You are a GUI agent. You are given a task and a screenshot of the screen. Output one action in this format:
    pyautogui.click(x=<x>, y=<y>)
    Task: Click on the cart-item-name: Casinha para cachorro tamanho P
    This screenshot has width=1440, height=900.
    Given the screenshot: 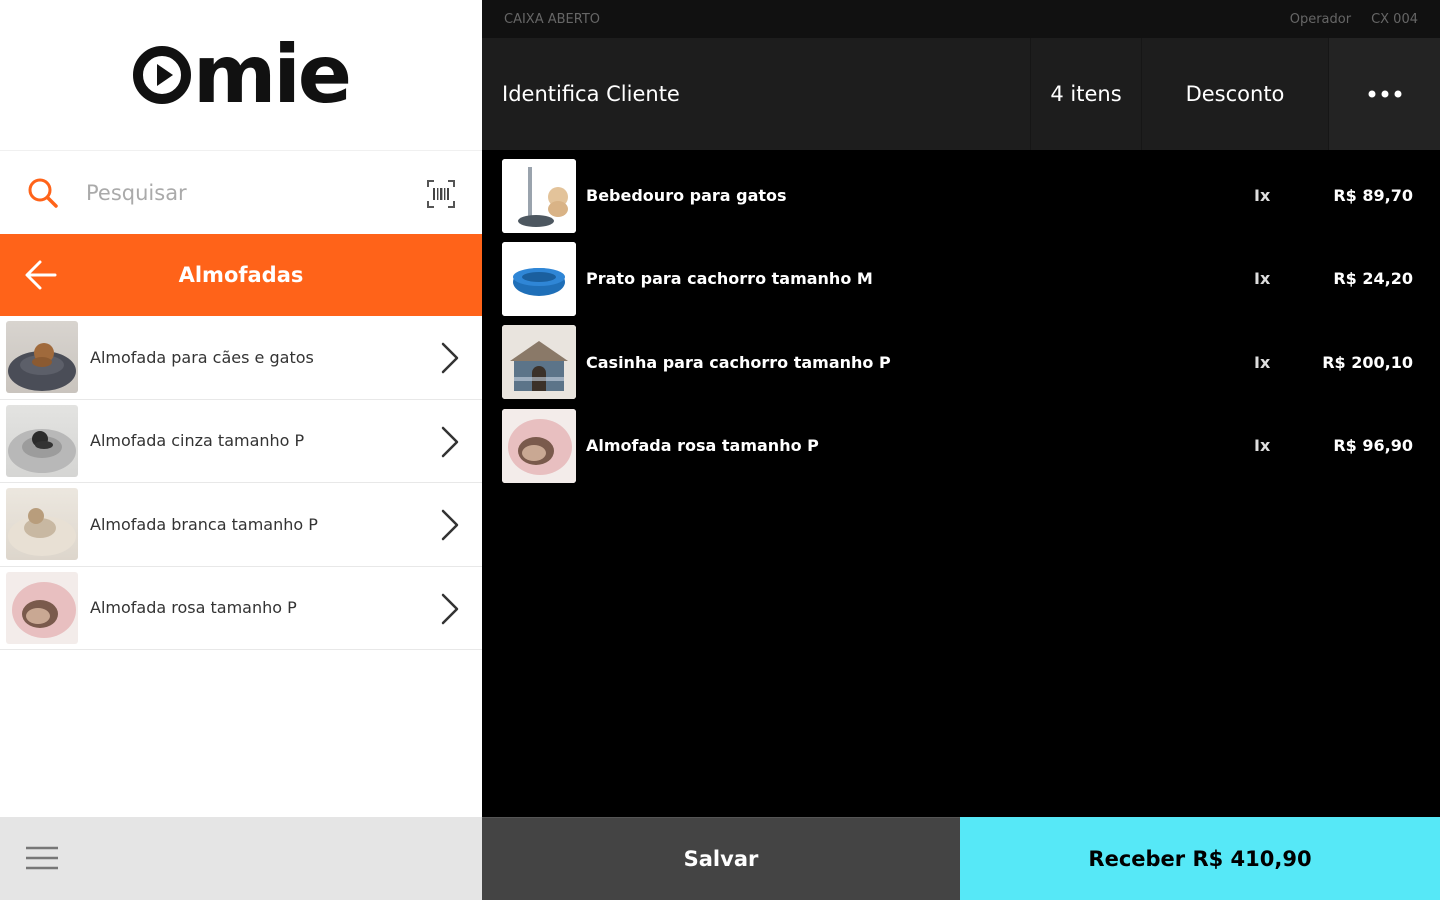 What is the action you would take?
    pyautogui.click(x=738, y=362)
    